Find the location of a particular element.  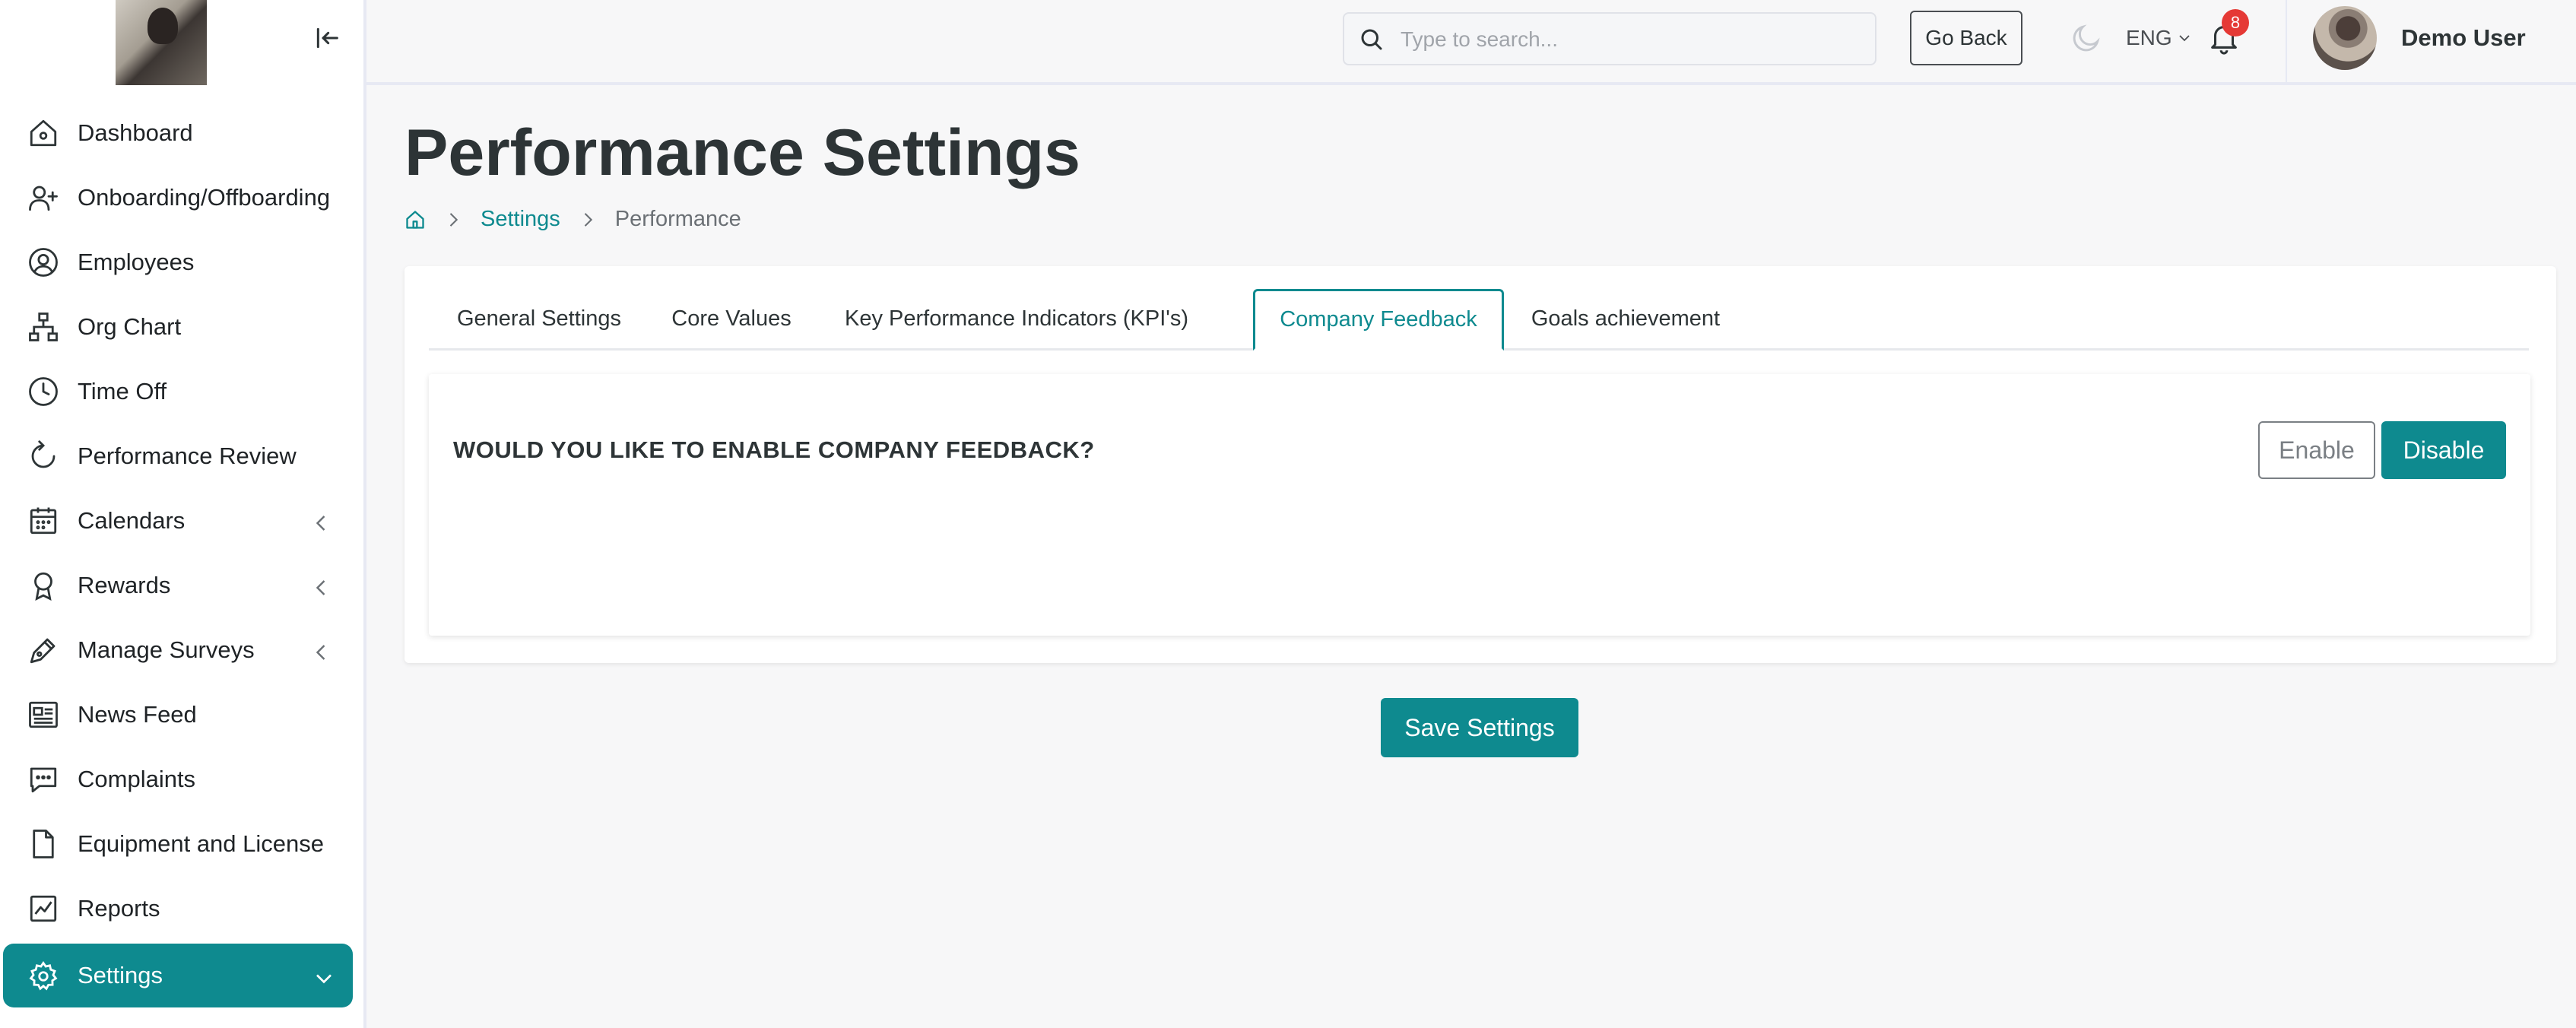

sidebar-item-label: News Feed is located at coordinates (138, 714).